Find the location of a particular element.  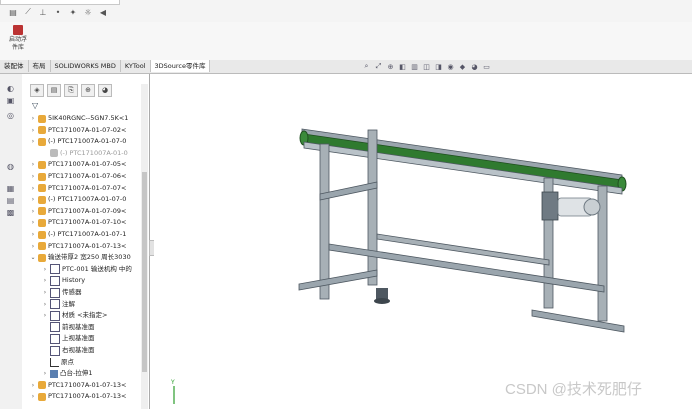

tab-mbd: SOLIDWORKS MBD is located at coordinates (86, 66).